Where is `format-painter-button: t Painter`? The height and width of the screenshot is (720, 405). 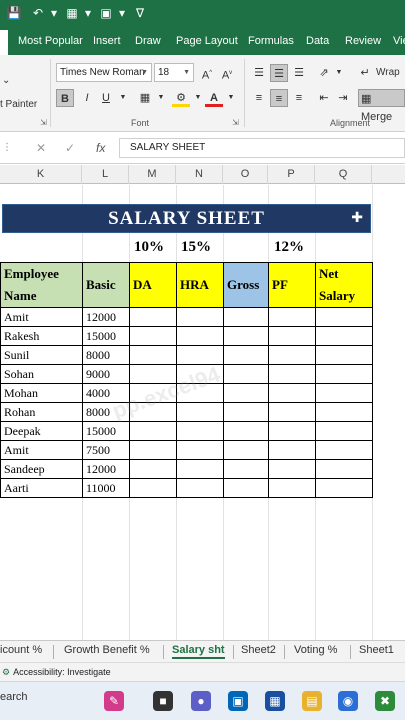 format-painter-button: t Painter is located at coordinates (18, 104).